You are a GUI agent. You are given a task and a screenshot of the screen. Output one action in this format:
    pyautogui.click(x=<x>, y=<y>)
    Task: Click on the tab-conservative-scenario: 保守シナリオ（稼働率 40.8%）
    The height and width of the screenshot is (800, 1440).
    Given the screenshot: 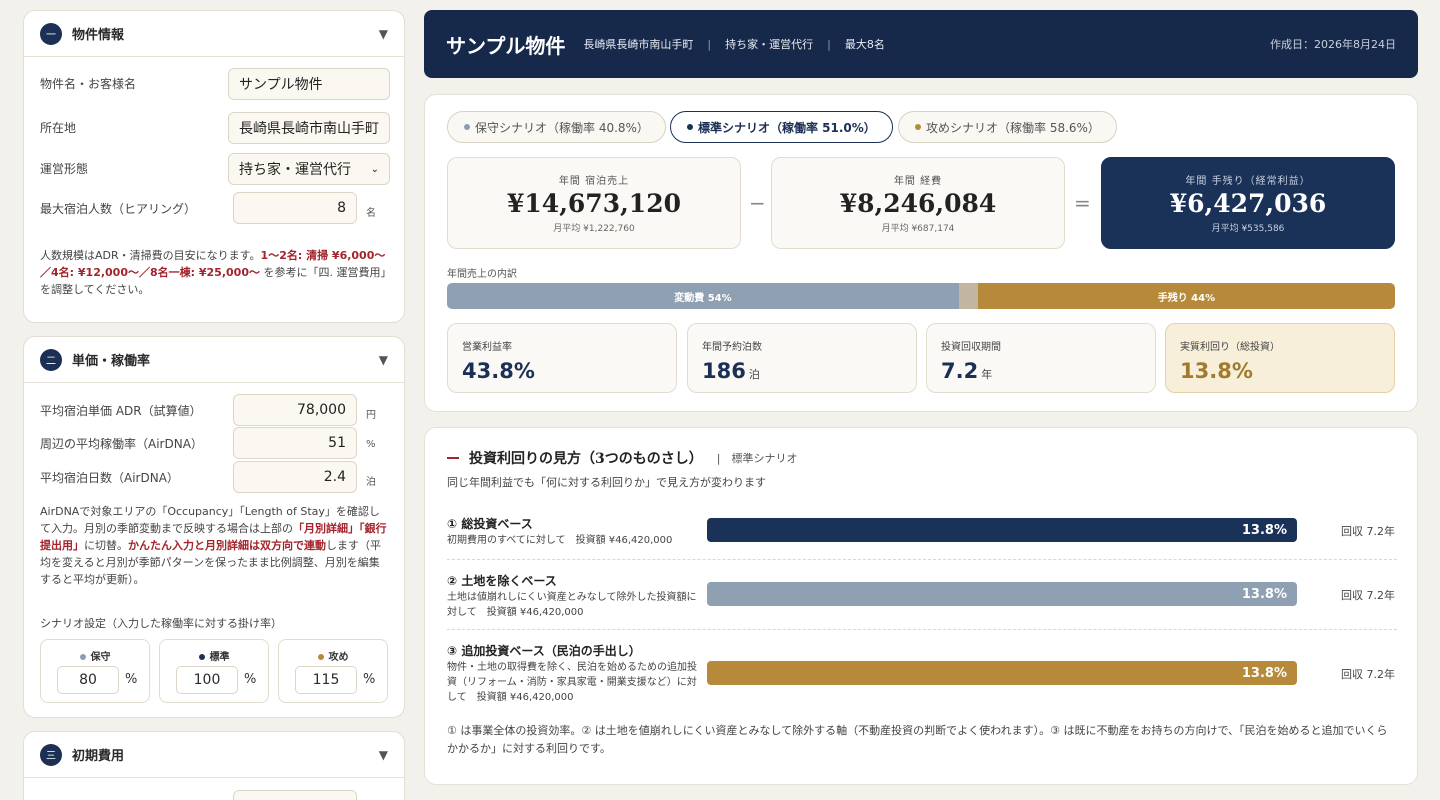 What is the action you would take?
    pyautogui.click(x=556, y=127)
    